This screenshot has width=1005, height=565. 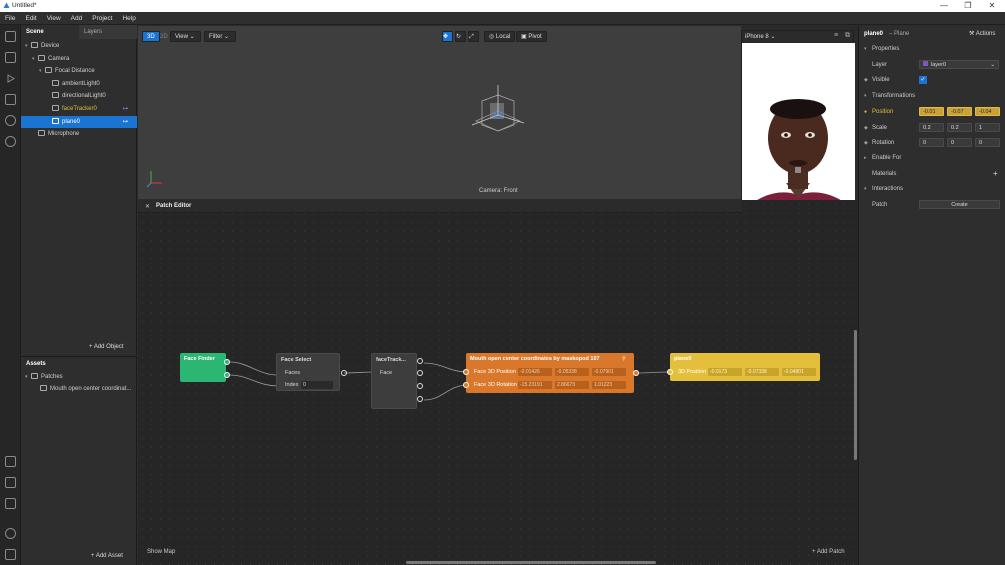 I want to click on menu-view: View, so click(x=54, y=18).